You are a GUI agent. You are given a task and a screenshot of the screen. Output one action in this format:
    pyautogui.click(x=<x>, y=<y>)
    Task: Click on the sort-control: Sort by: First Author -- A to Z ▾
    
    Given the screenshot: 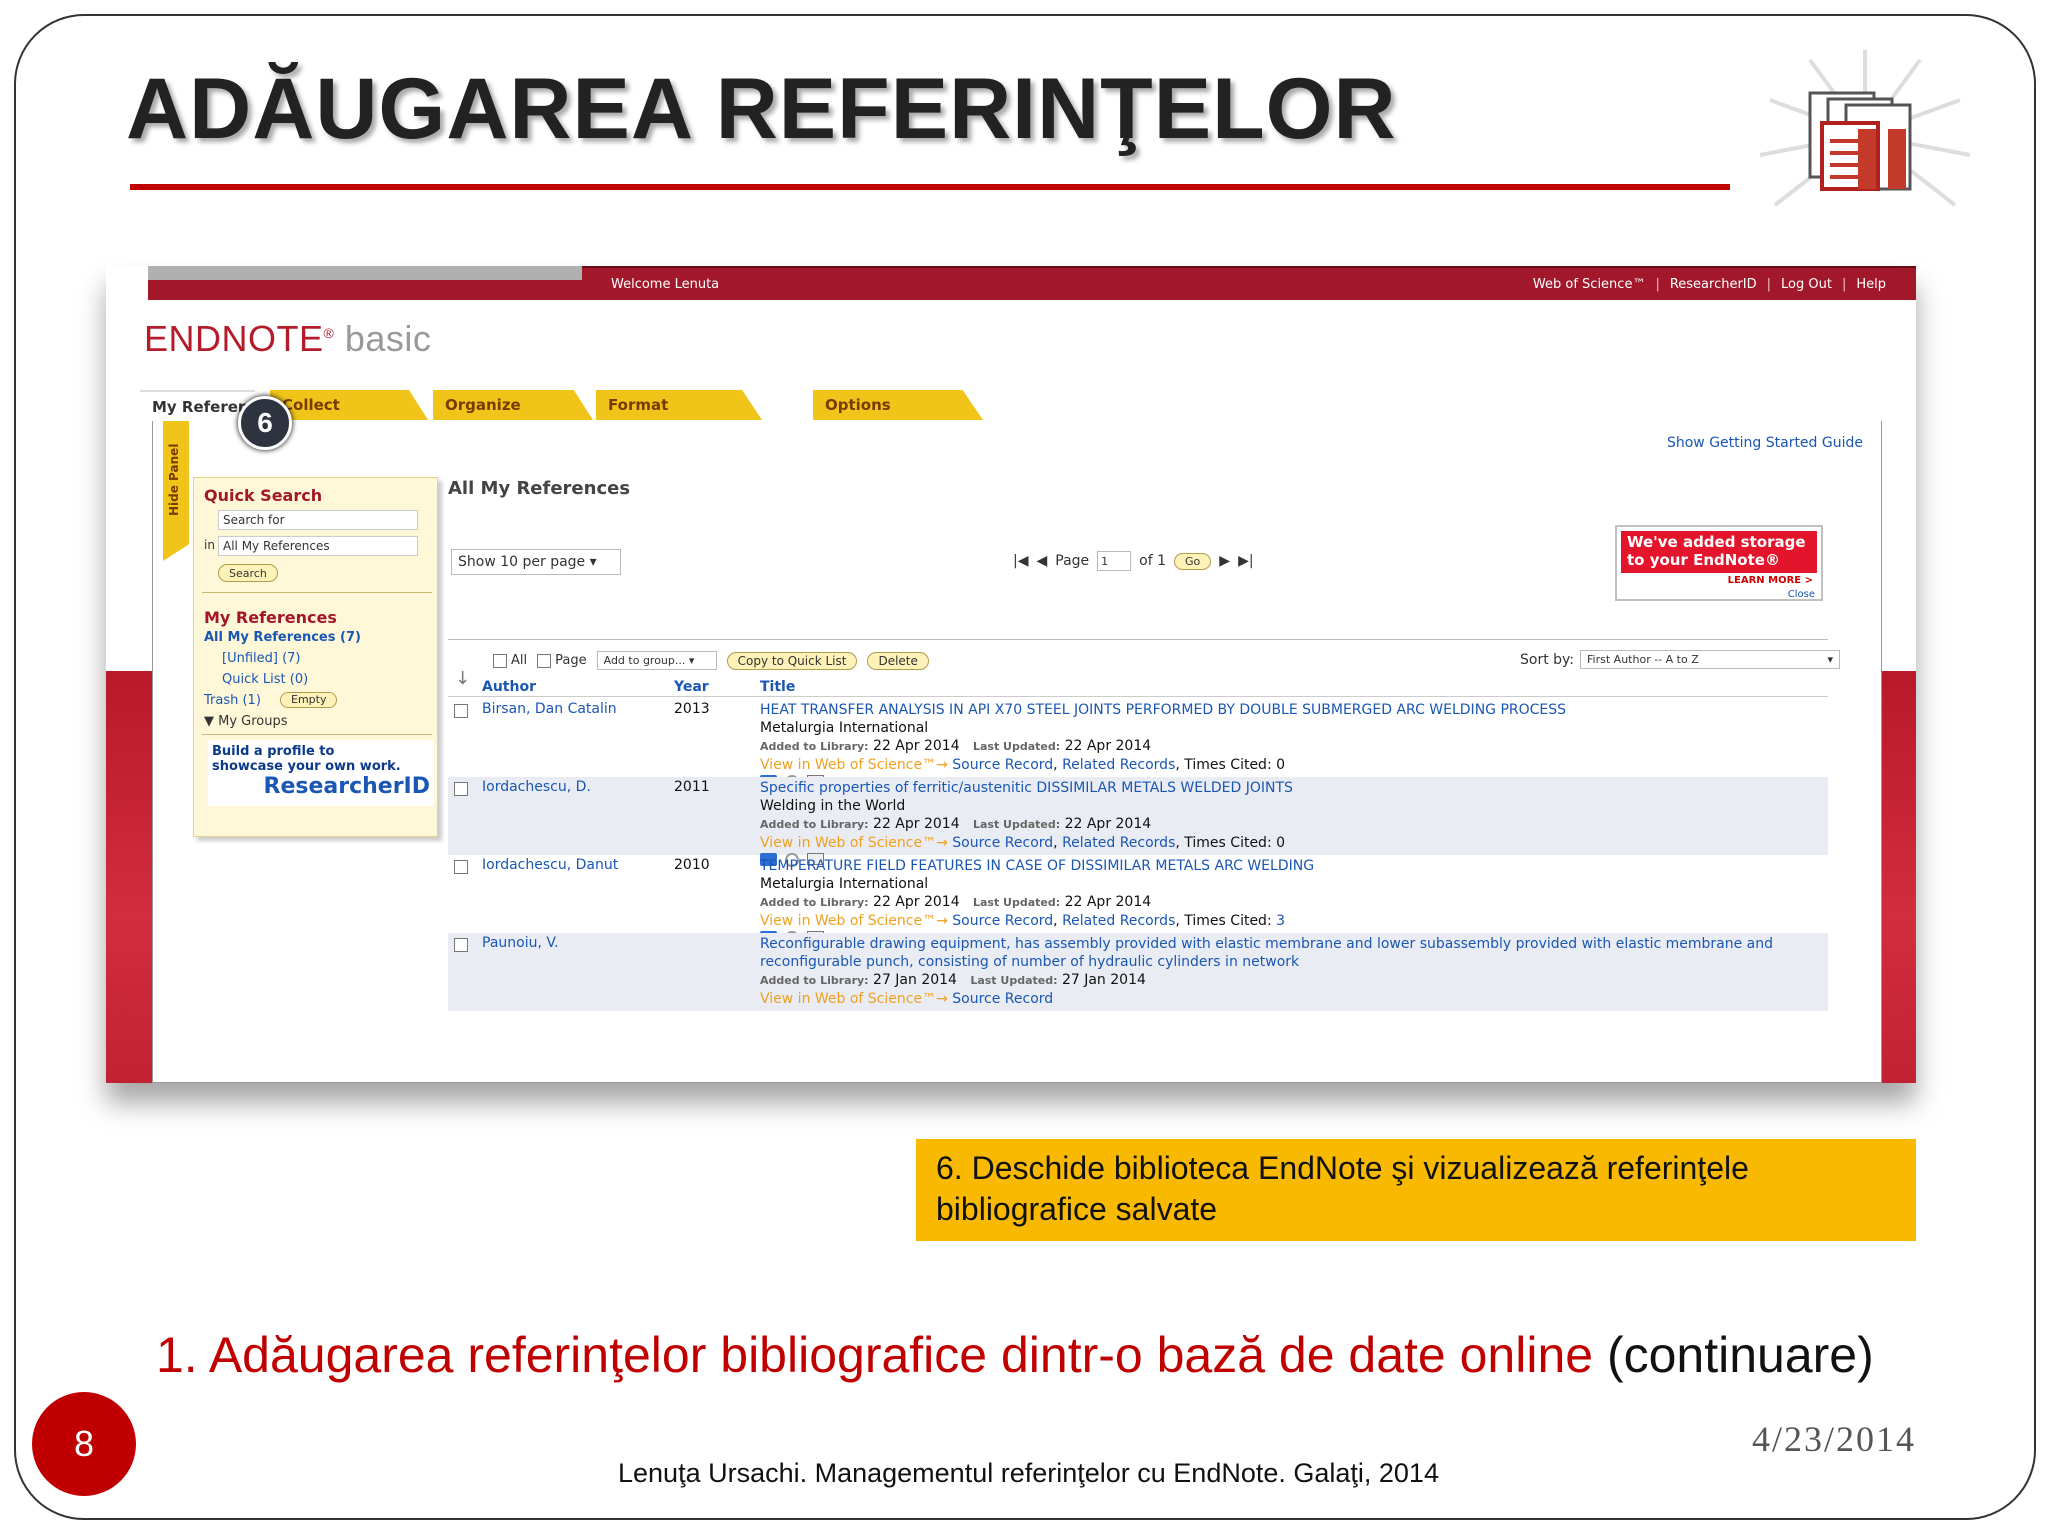 What is the action you would take?
    pyautogui.click(x=1680, y=659)
    